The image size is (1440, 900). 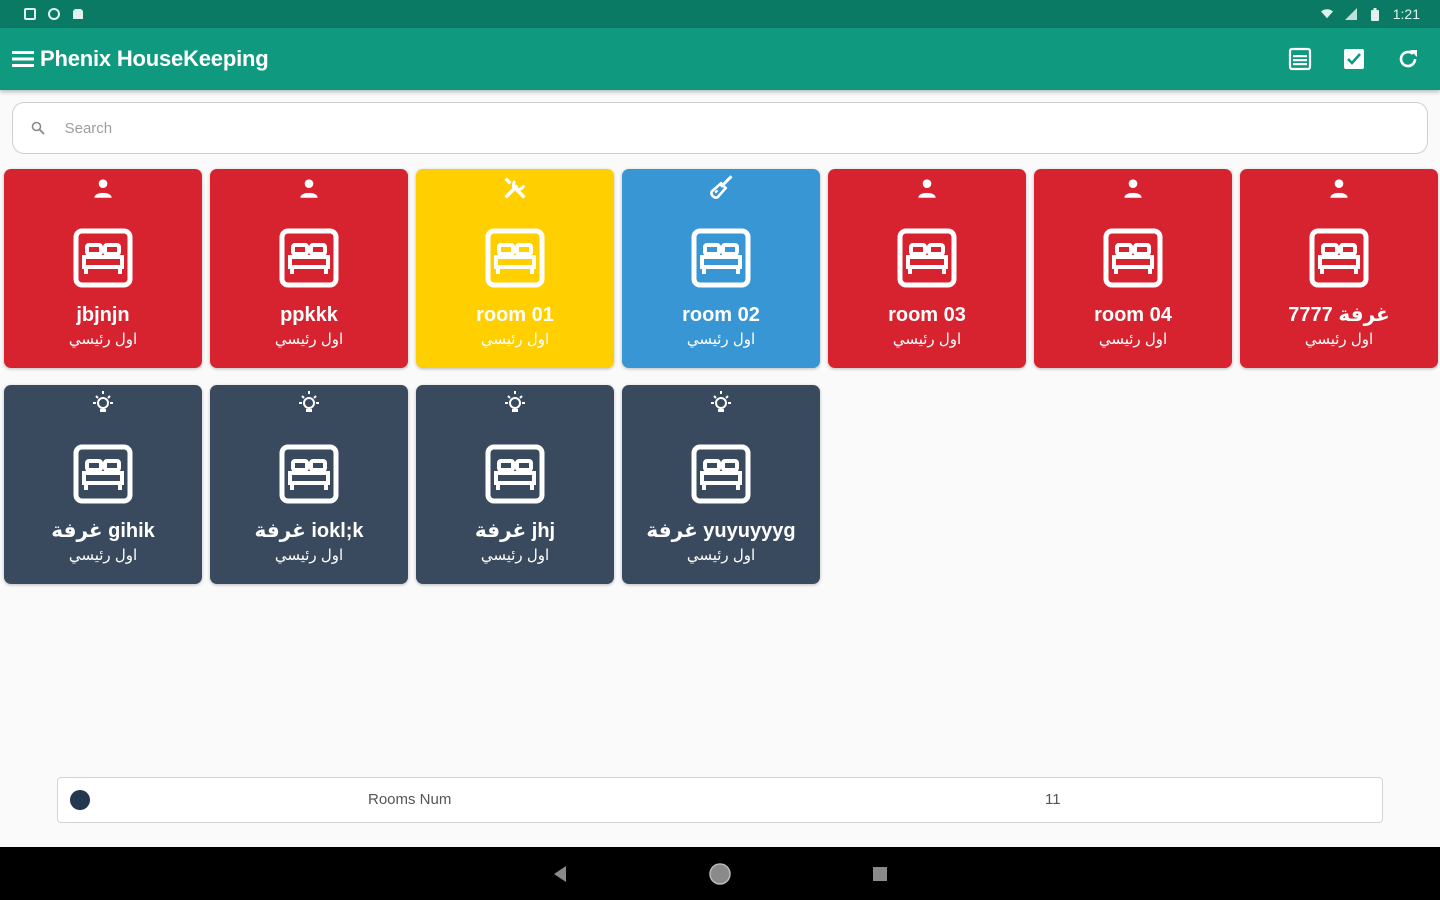 I want to click on notification-icon, so click(x=30, y=14).